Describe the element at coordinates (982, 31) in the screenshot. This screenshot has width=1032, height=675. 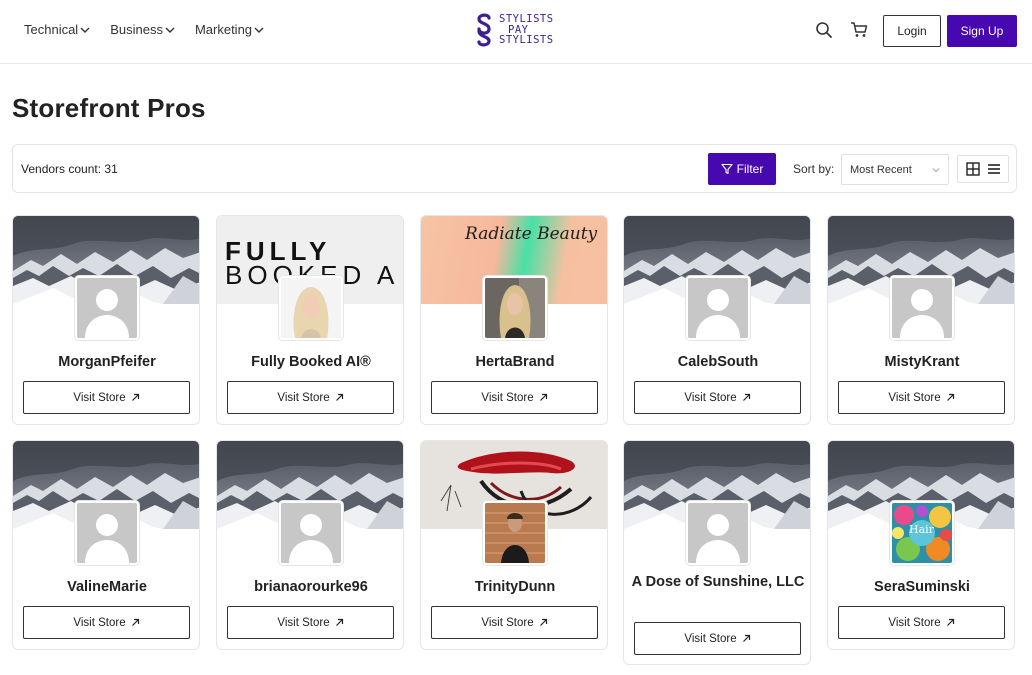
I see `signup-button: Sign Up` at that location.